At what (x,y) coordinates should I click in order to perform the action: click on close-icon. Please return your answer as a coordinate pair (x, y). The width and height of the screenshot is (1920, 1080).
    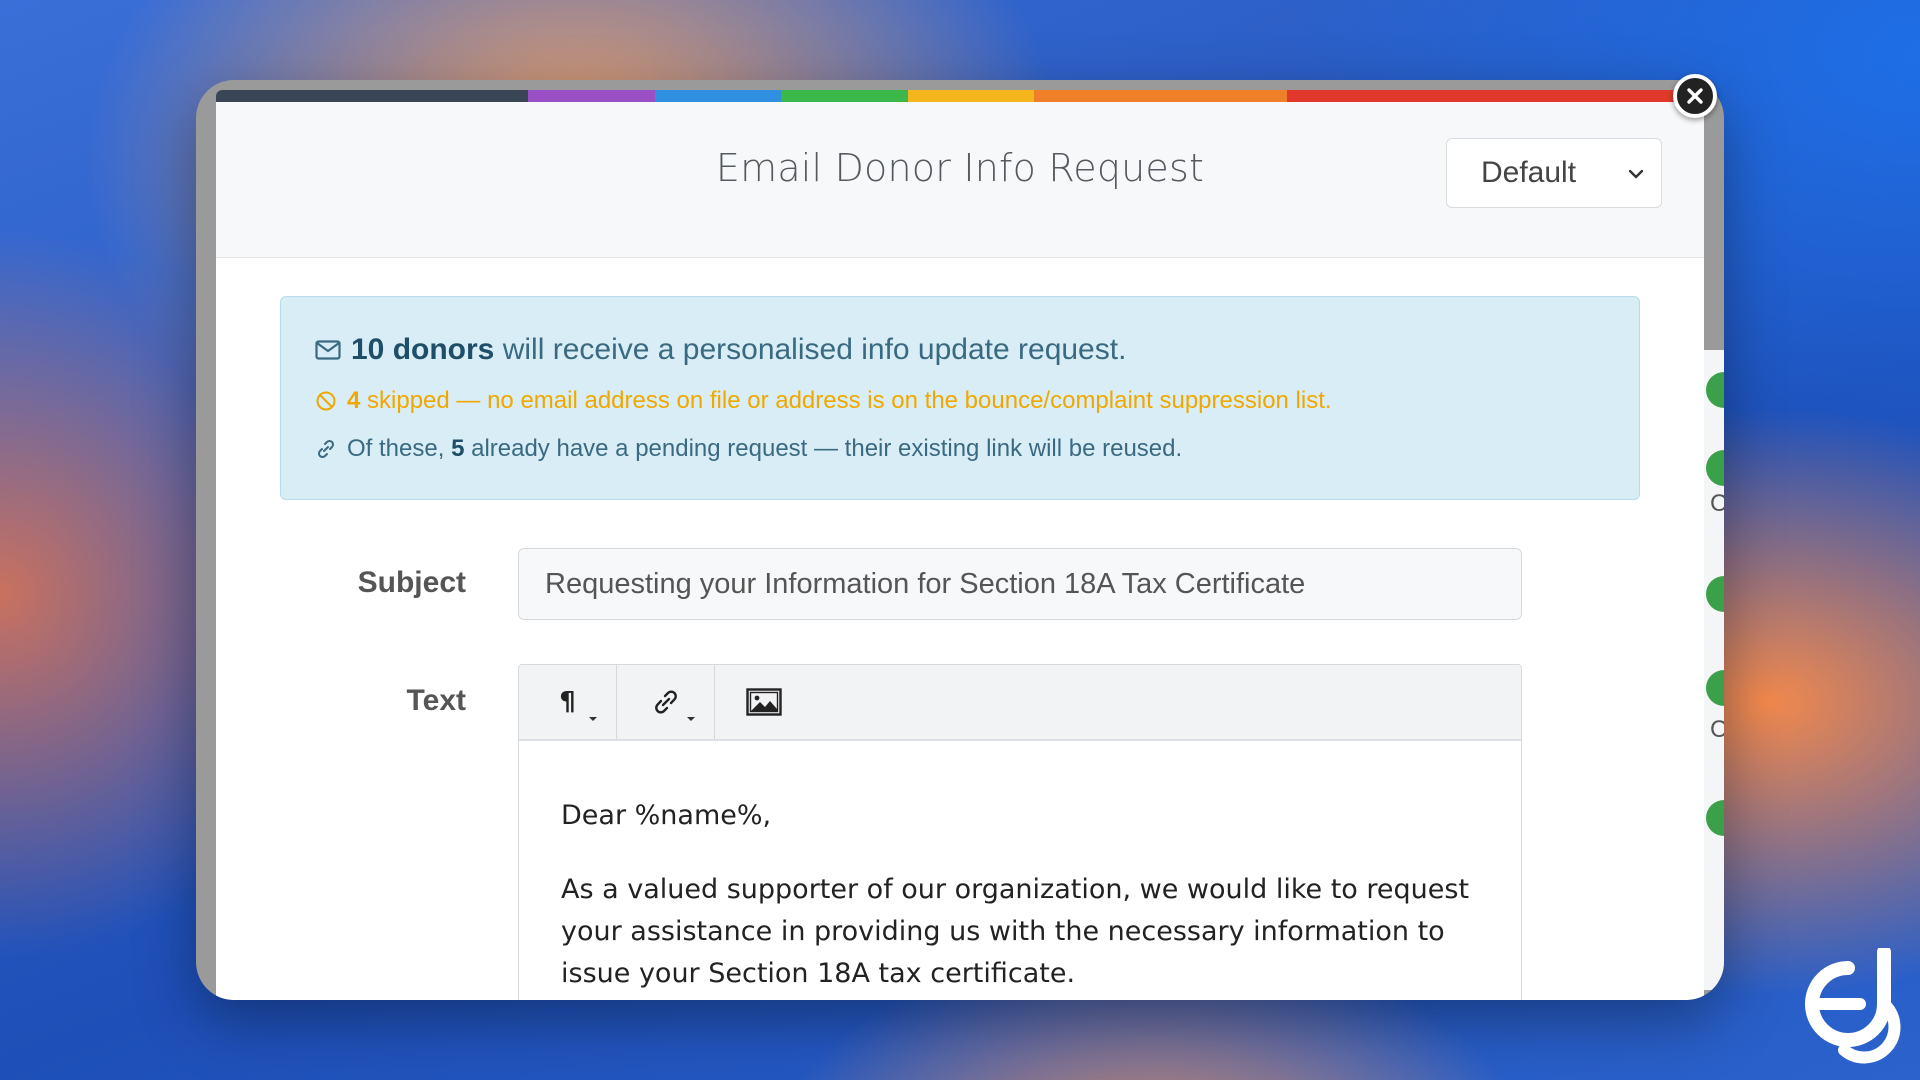
    Looking at the image, I should click on (1695, 96).